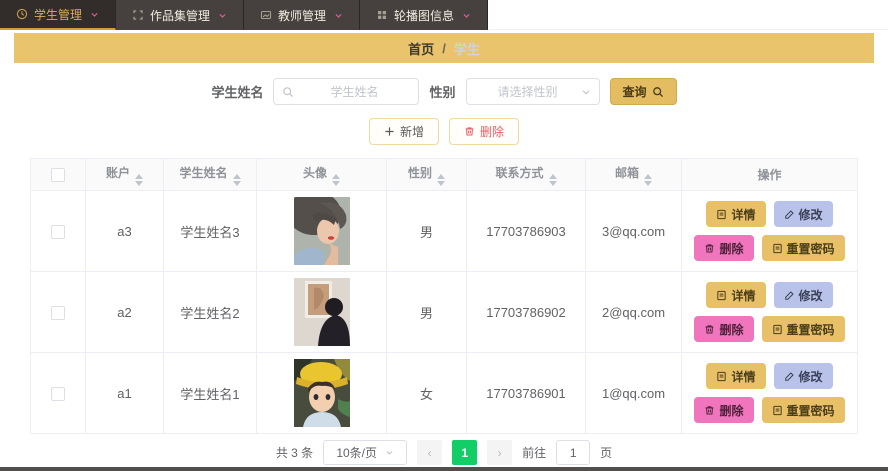 The image size is (888, 471). What do you see at coordinates (411, 132) in the screenshot?
I see `add-button-label: 新增` at bounding box center [411, 132].